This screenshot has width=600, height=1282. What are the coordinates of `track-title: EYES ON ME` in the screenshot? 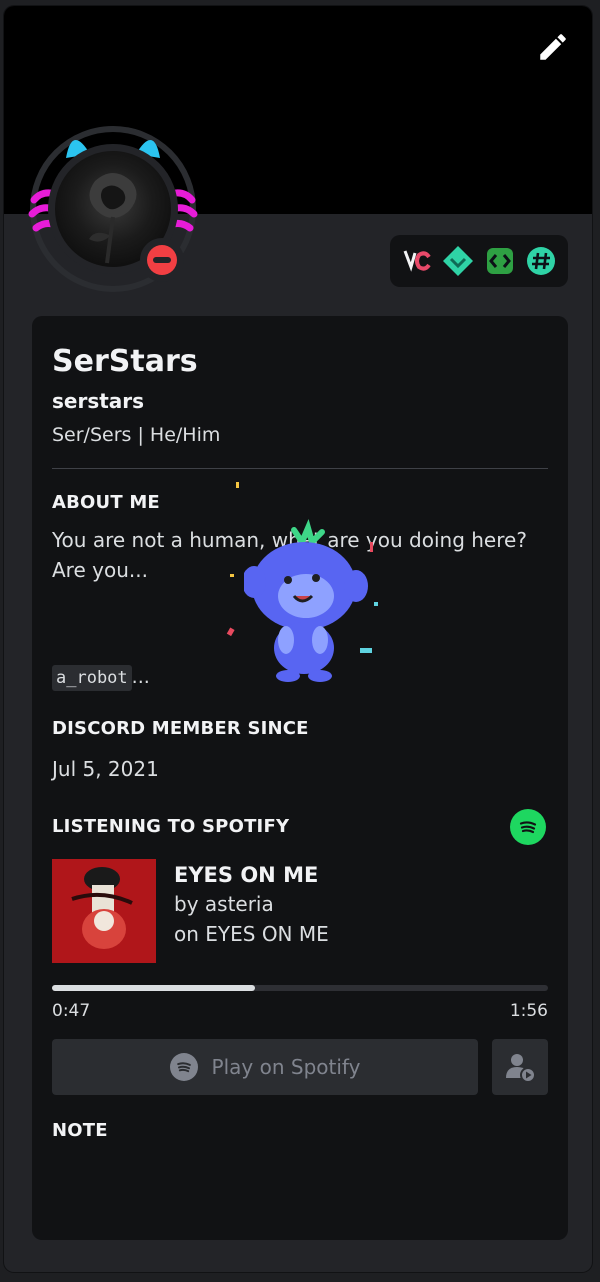 It's located at (251, 875).